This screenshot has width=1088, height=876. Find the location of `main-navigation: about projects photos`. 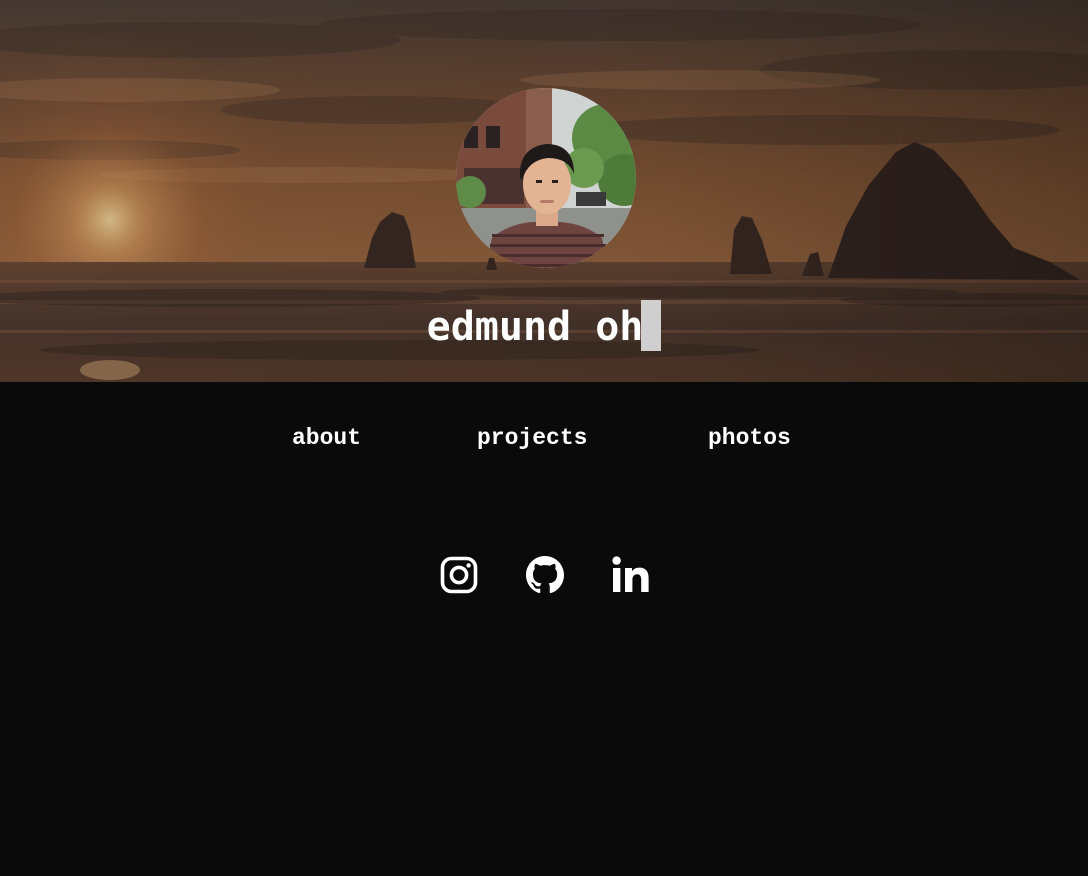

main-navigation: about projects photos is located at coordinates (544, 438).